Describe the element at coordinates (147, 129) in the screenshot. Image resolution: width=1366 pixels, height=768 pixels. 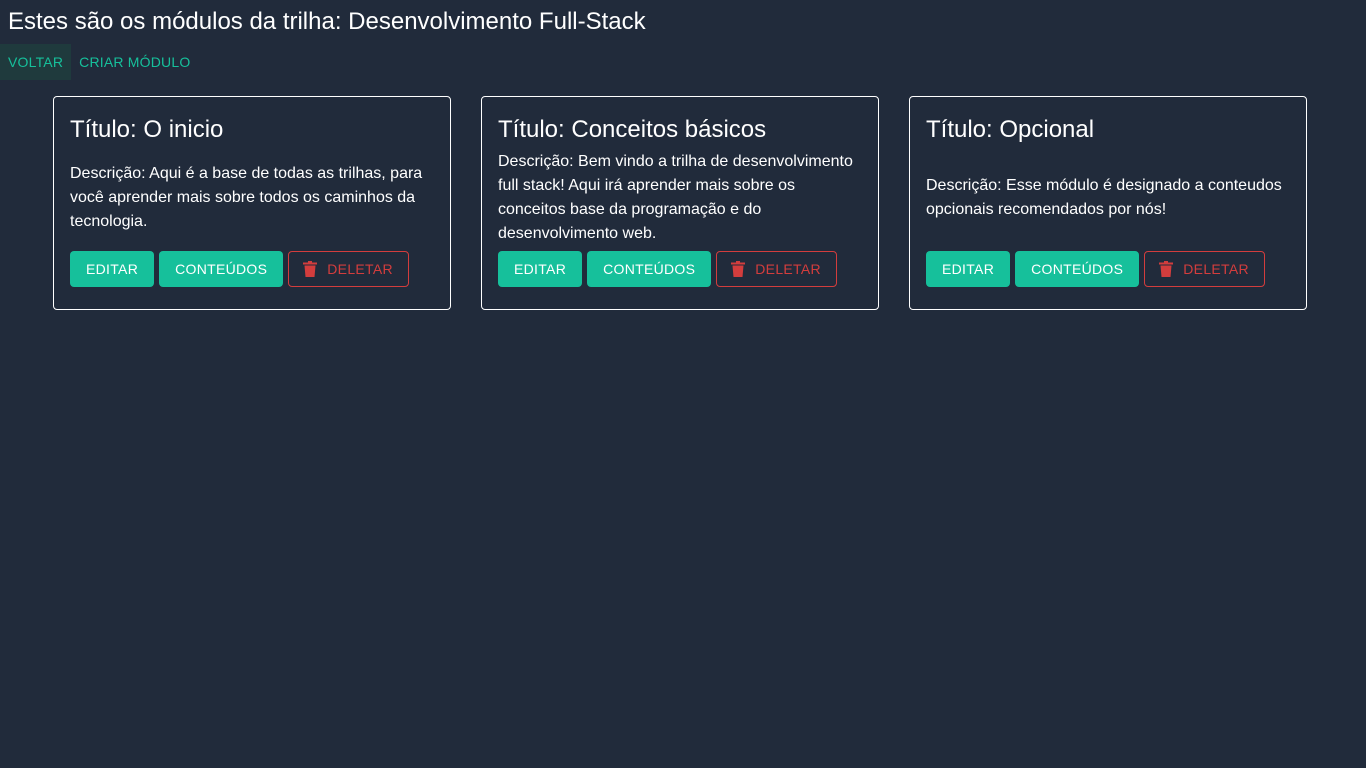
I see `module-title: Título: O inicio` at that location.